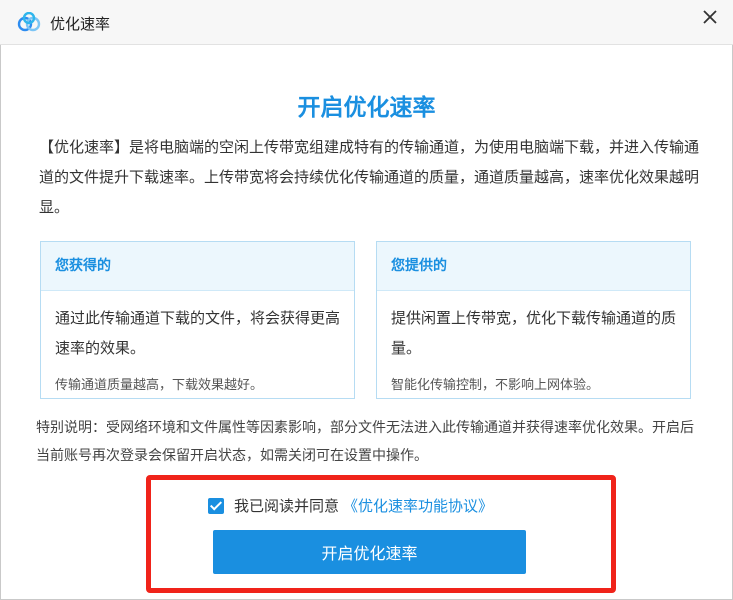  Describe the element at coordinates (369, 552) in the screenshot. I see `enable-optimize-button: 开启优化速率` at that location.